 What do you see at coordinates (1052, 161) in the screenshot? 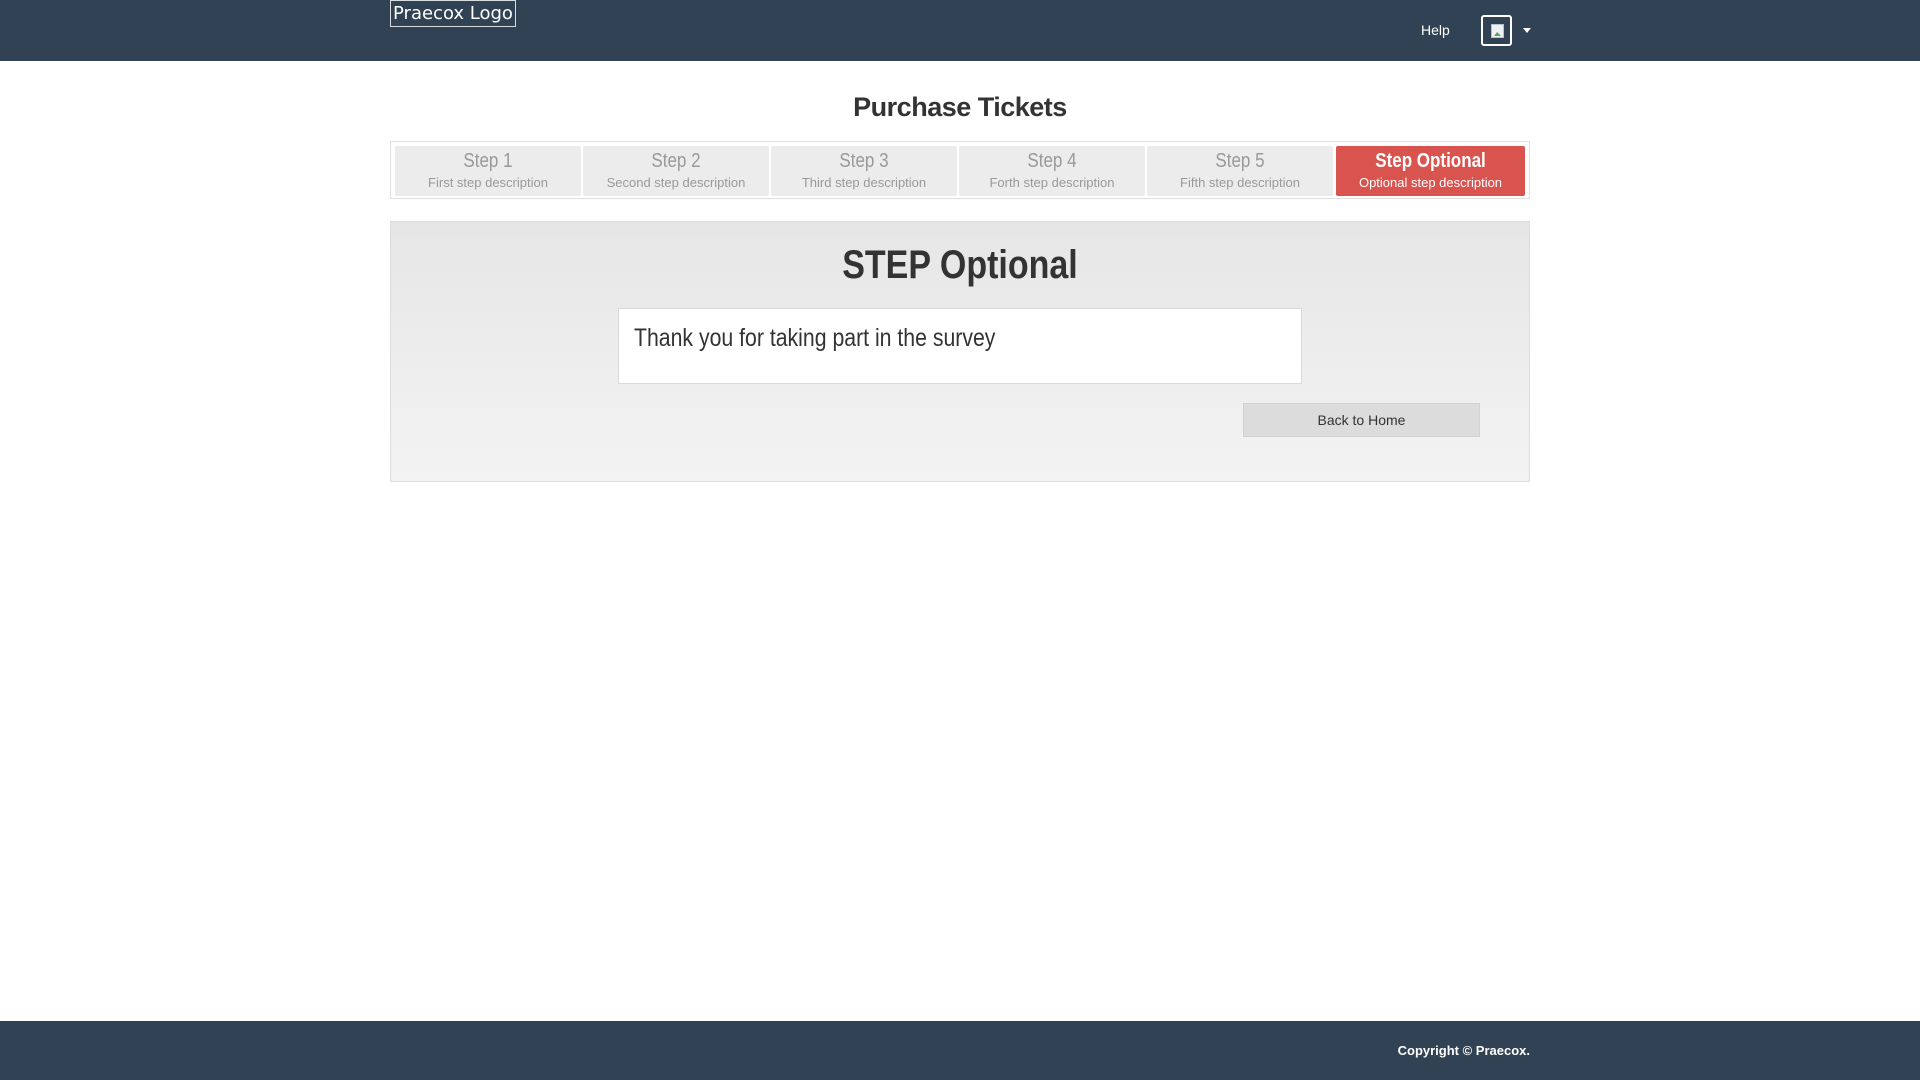
I see `step-title: Step 4` at bounding box center [1052, 161].